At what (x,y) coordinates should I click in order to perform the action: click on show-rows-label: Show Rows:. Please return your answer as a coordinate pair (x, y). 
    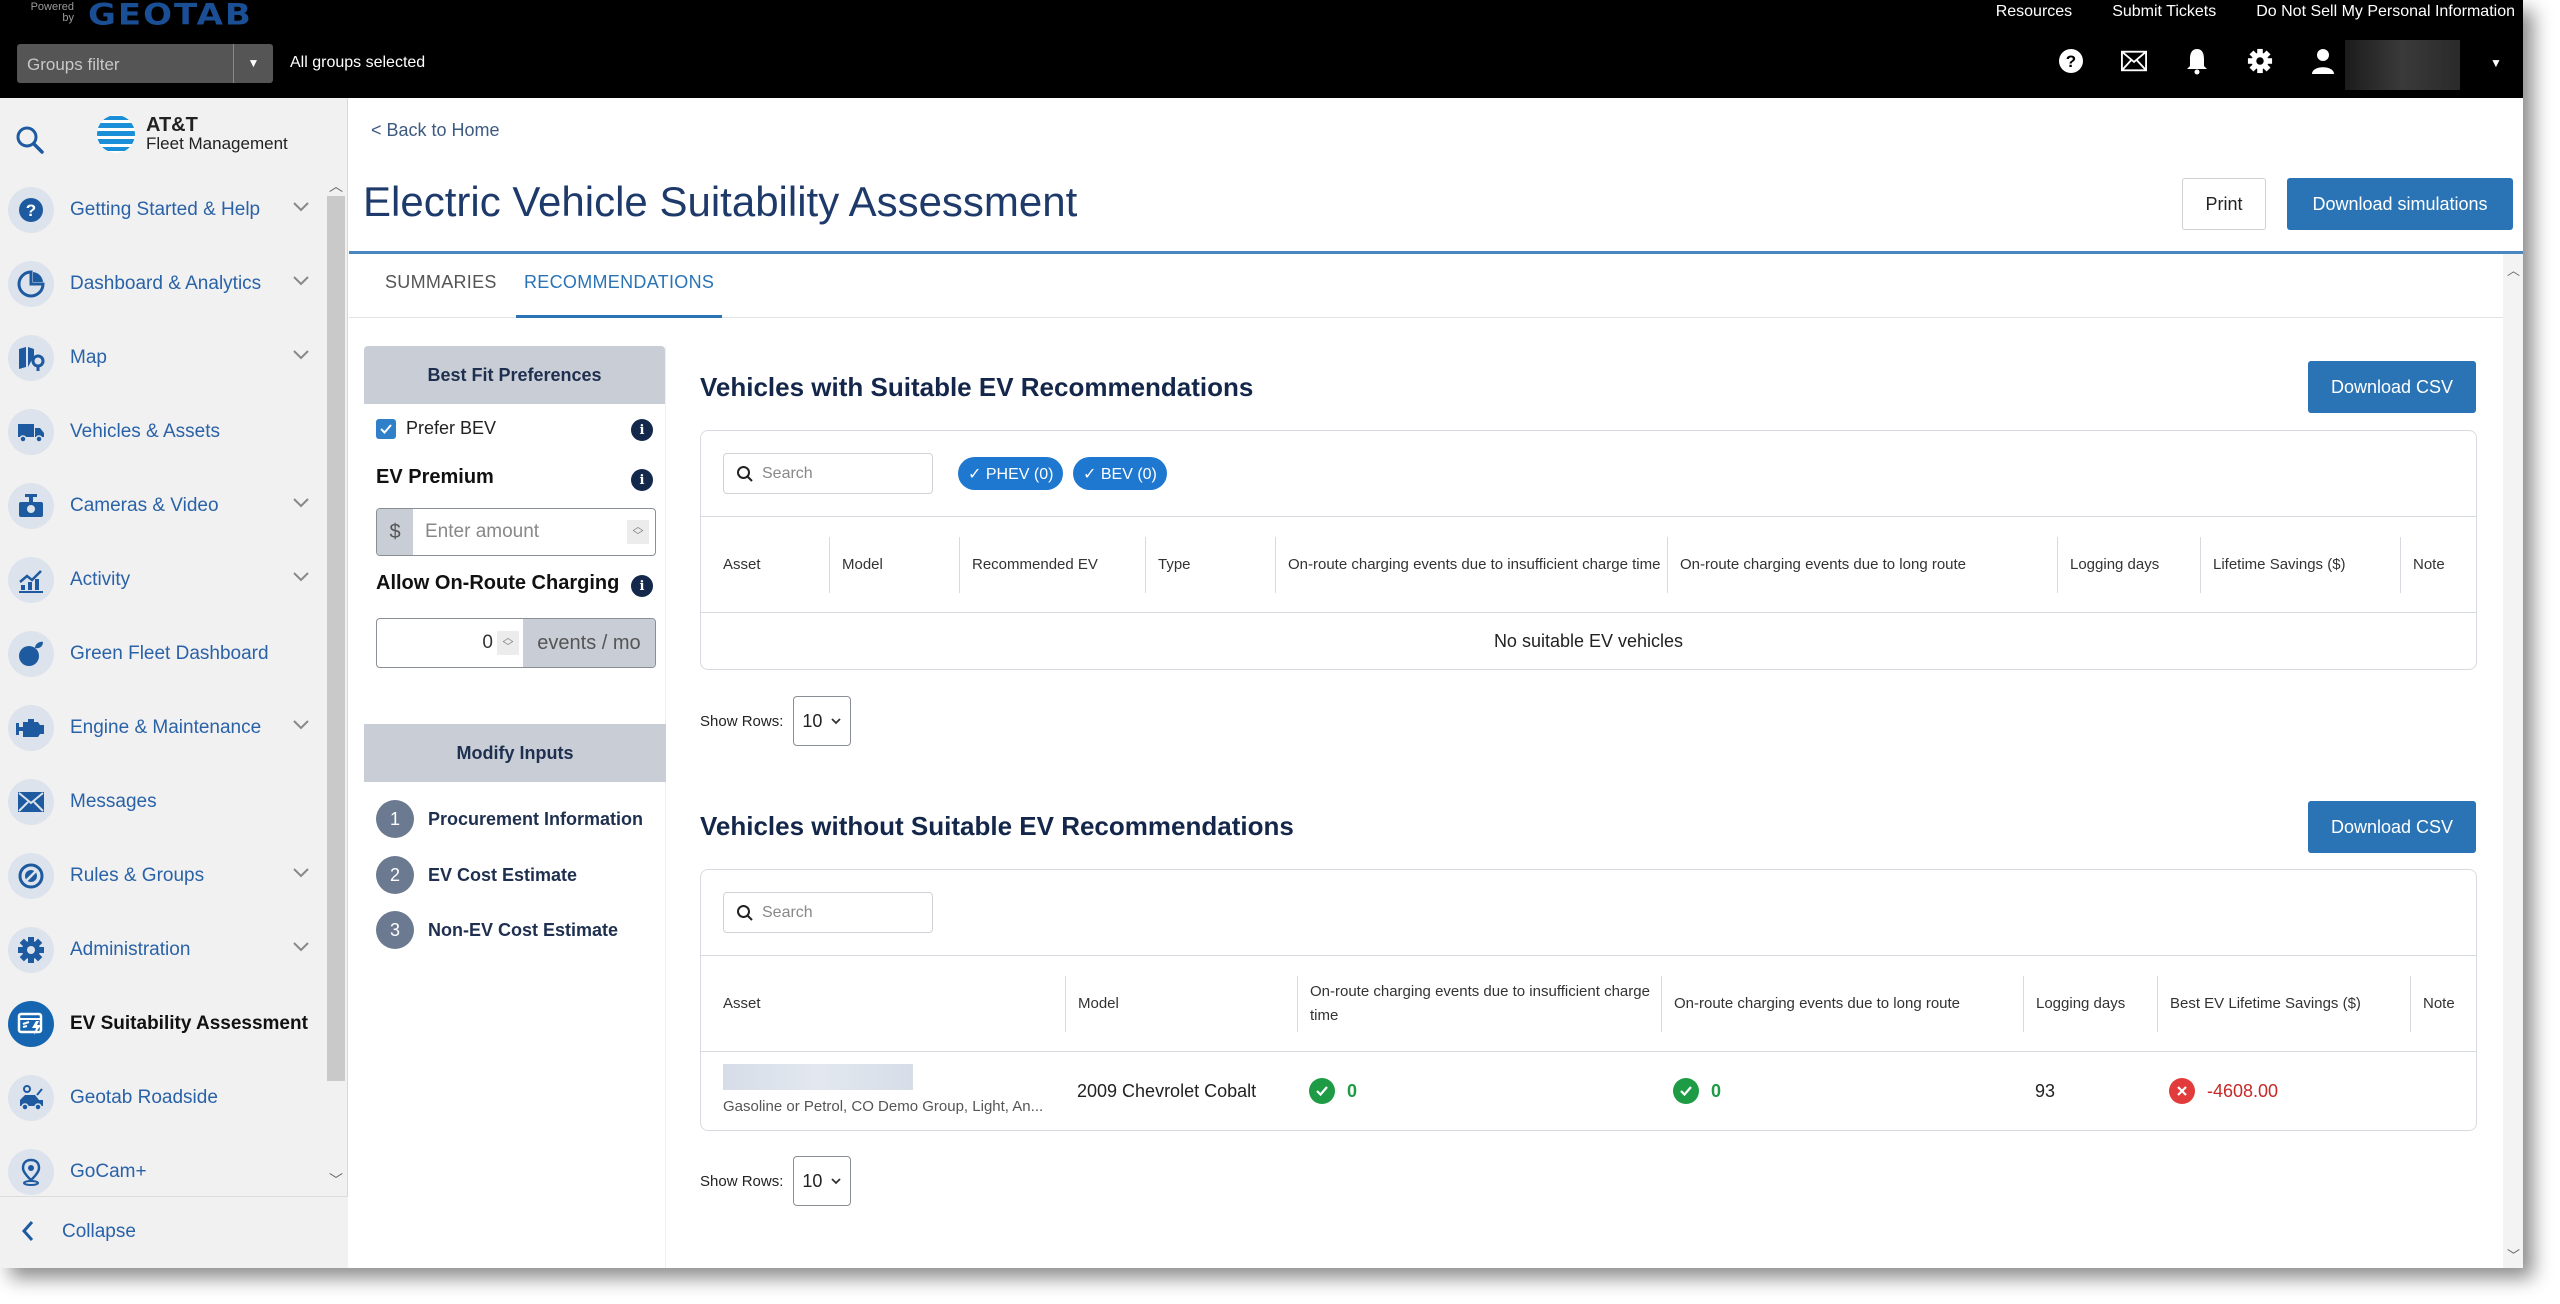
    Looking at the image, I should click on (742, 721).